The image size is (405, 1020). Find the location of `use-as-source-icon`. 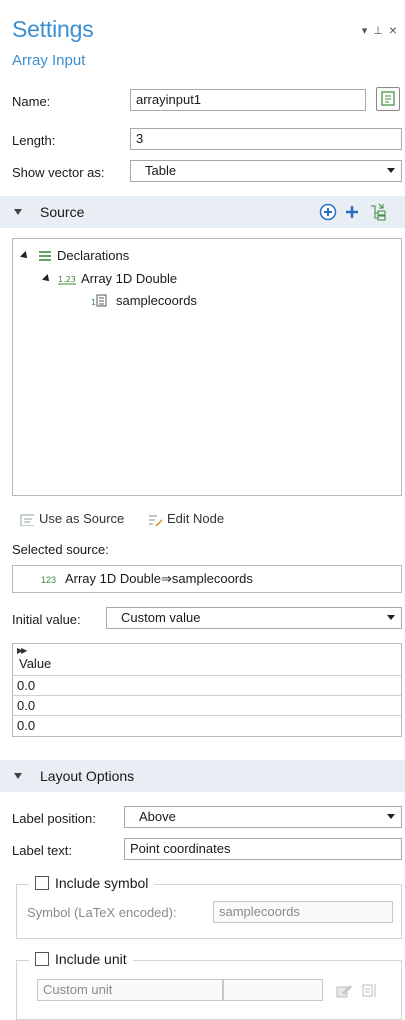

use-as-source-icon is located at coordinates (27, 520).